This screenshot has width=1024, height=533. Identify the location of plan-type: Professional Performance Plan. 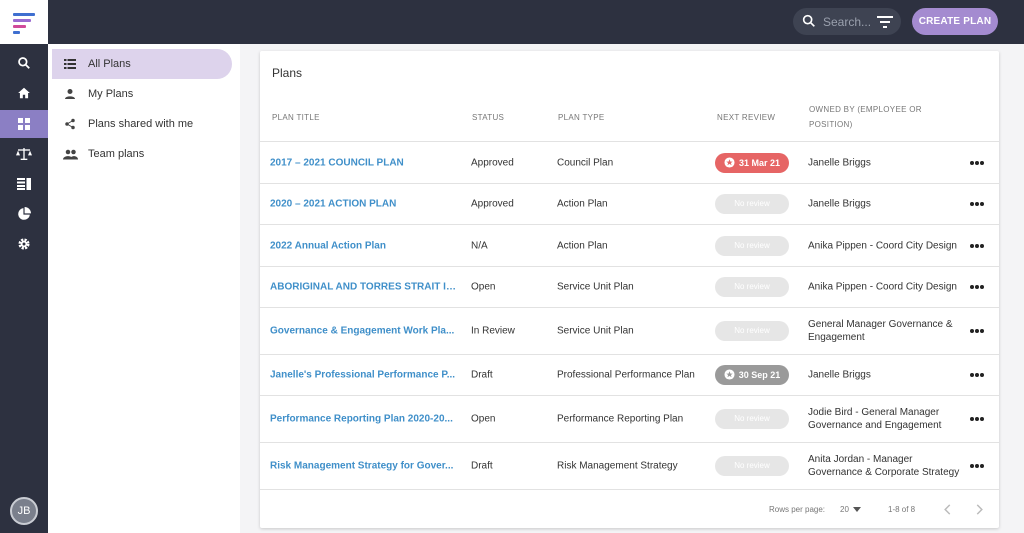
(626, 375).